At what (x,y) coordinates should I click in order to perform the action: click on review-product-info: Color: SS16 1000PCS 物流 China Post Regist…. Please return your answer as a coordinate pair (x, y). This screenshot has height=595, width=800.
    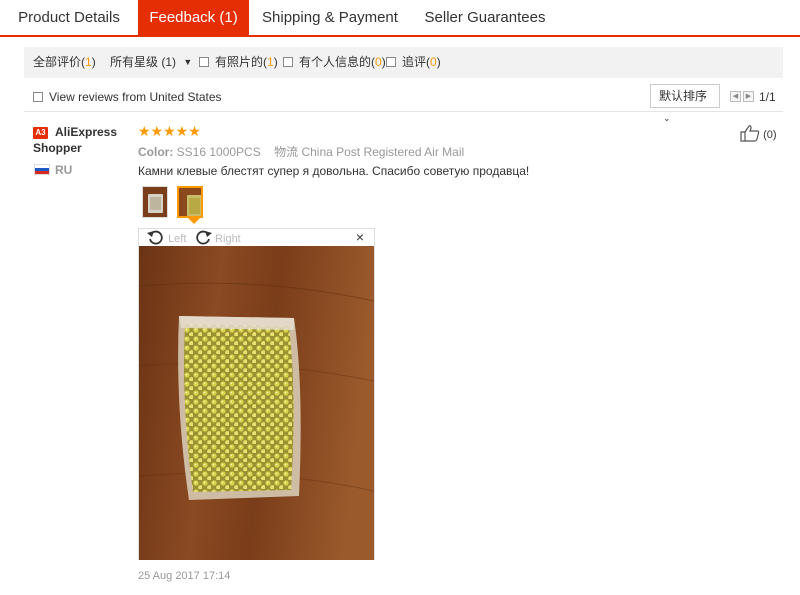
    Looking at the image, I should click on (301, 151).